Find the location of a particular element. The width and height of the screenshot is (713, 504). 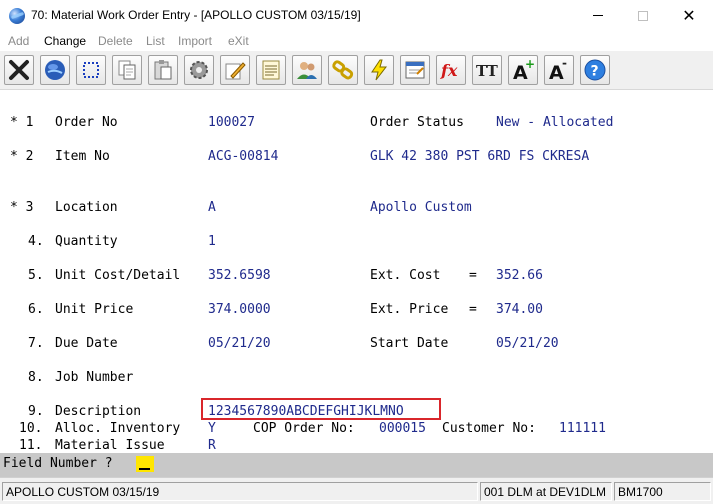

location-value: A is located at coordinates (212, 207).